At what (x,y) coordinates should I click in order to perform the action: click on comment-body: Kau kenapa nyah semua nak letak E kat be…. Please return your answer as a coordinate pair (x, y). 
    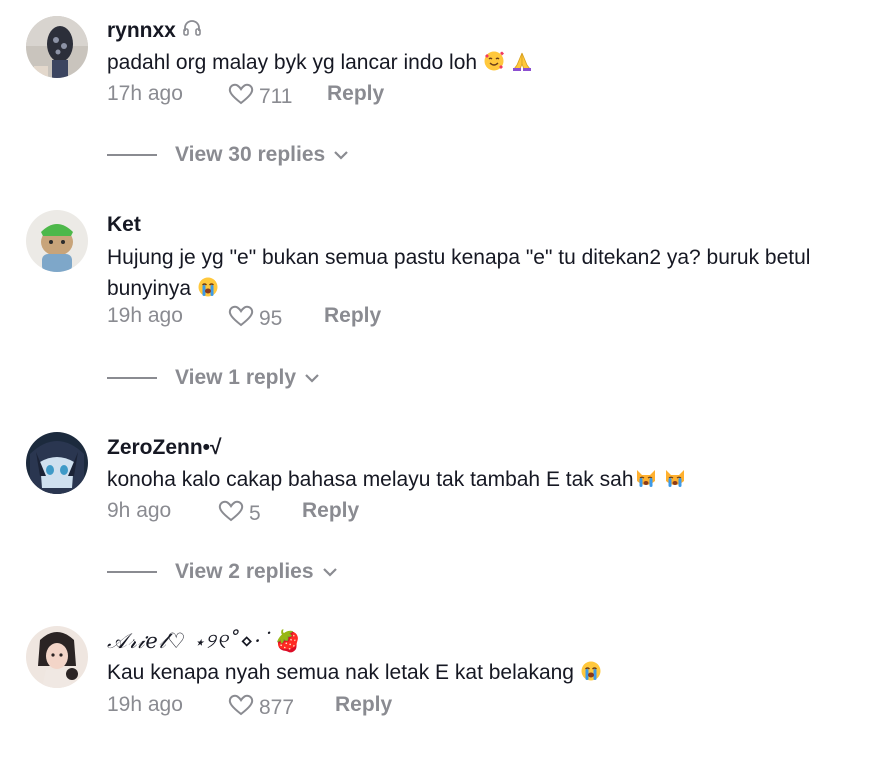
    Looking at the image, I should click on (340, 672).